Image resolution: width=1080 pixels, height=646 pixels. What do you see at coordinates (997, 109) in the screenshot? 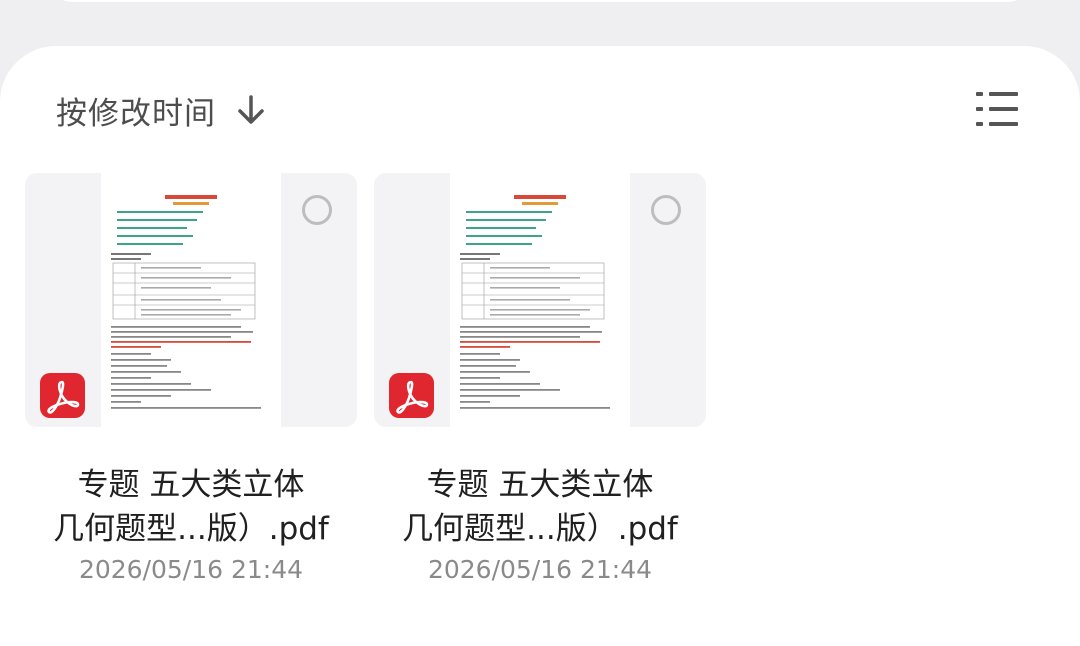
I see `list-view-icon` at bounding box center [997, 109].